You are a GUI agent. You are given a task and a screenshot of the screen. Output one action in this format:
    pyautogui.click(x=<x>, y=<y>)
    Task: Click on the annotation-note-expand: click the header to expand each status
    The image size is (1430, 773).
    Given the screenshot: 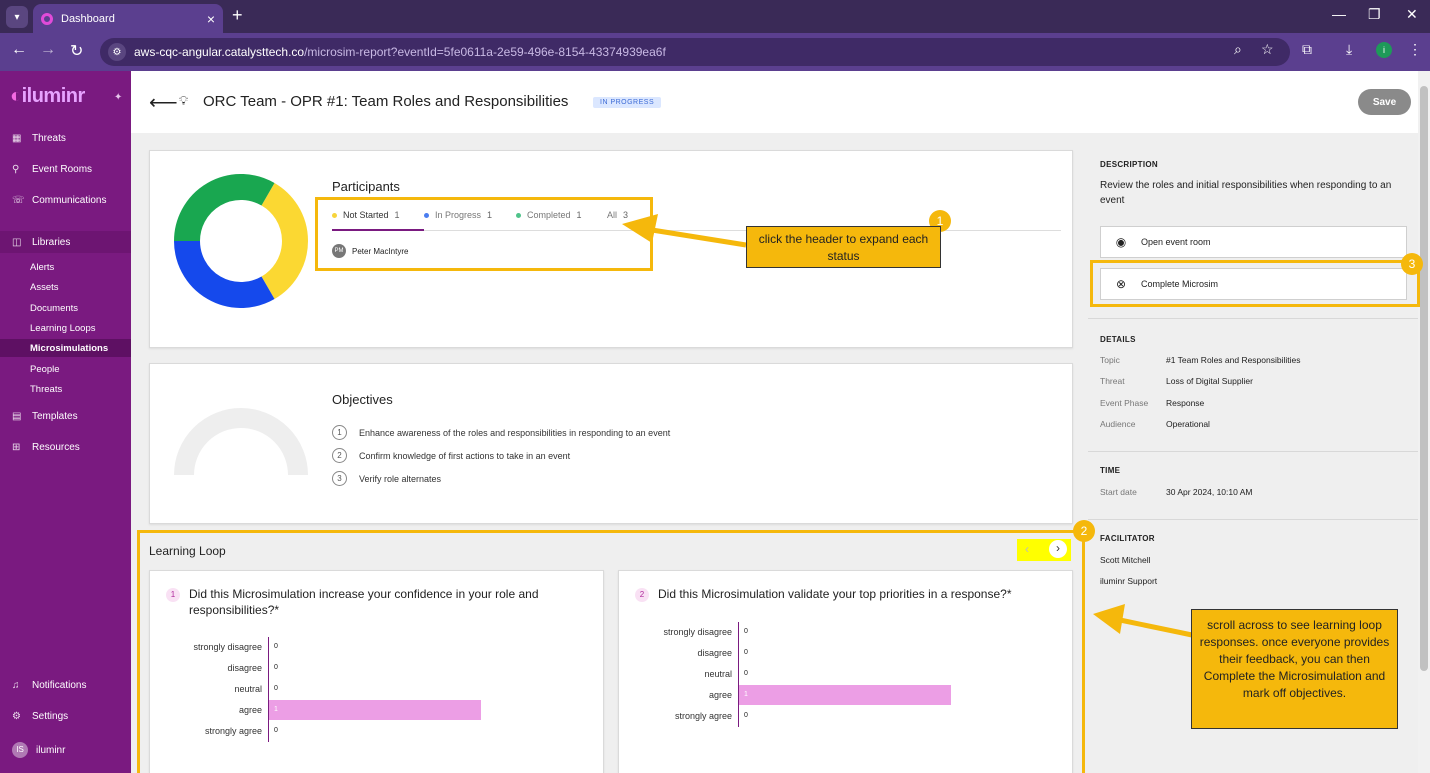 What is the action you would take?
    pyautogui.click(x=843, y=247)
    